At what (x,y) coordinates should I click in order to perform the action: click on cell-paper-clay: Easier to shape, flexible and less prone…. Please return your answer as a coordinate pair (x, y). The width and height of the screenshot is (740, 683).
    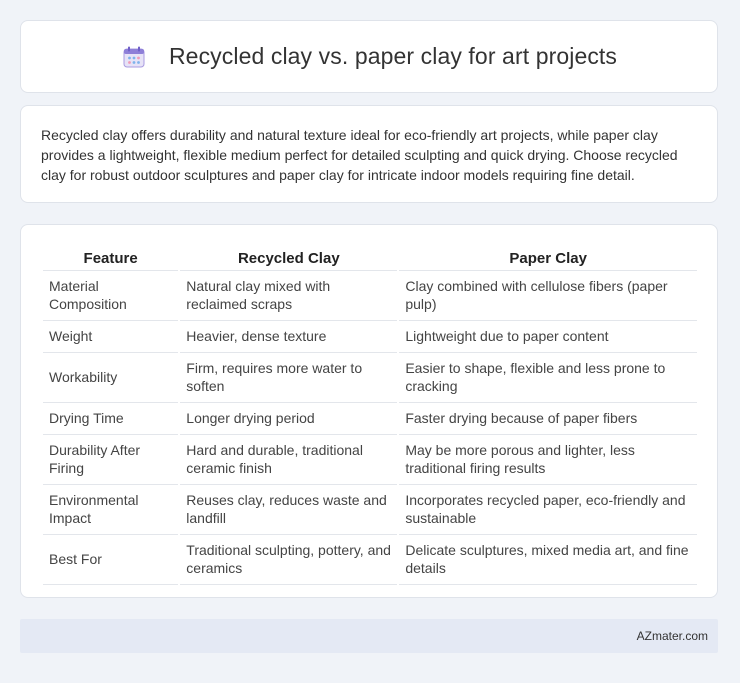
    Looking at the image, I should click on (548, 378).